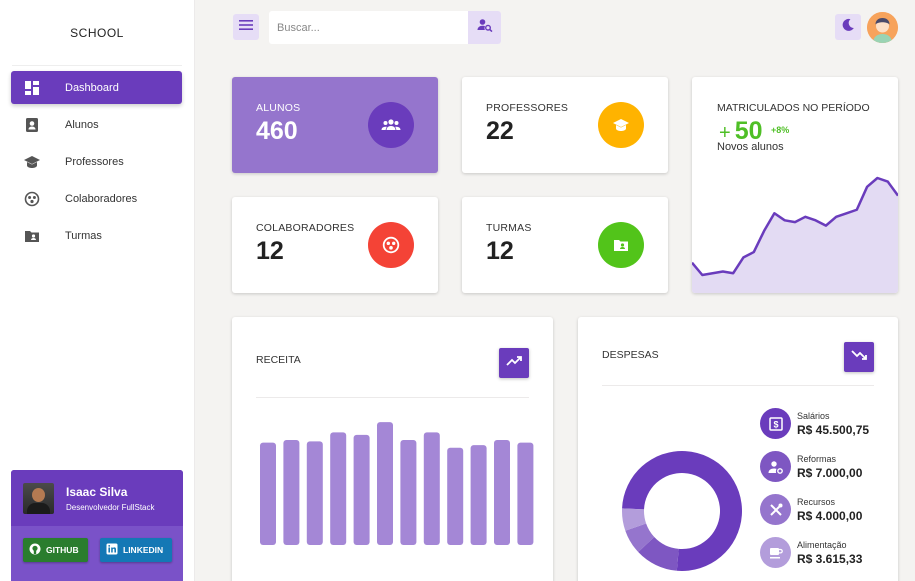  Describe the element at coordinates (509, 228) in the screenshot. I see `stat-title: TURMAS` at that location.